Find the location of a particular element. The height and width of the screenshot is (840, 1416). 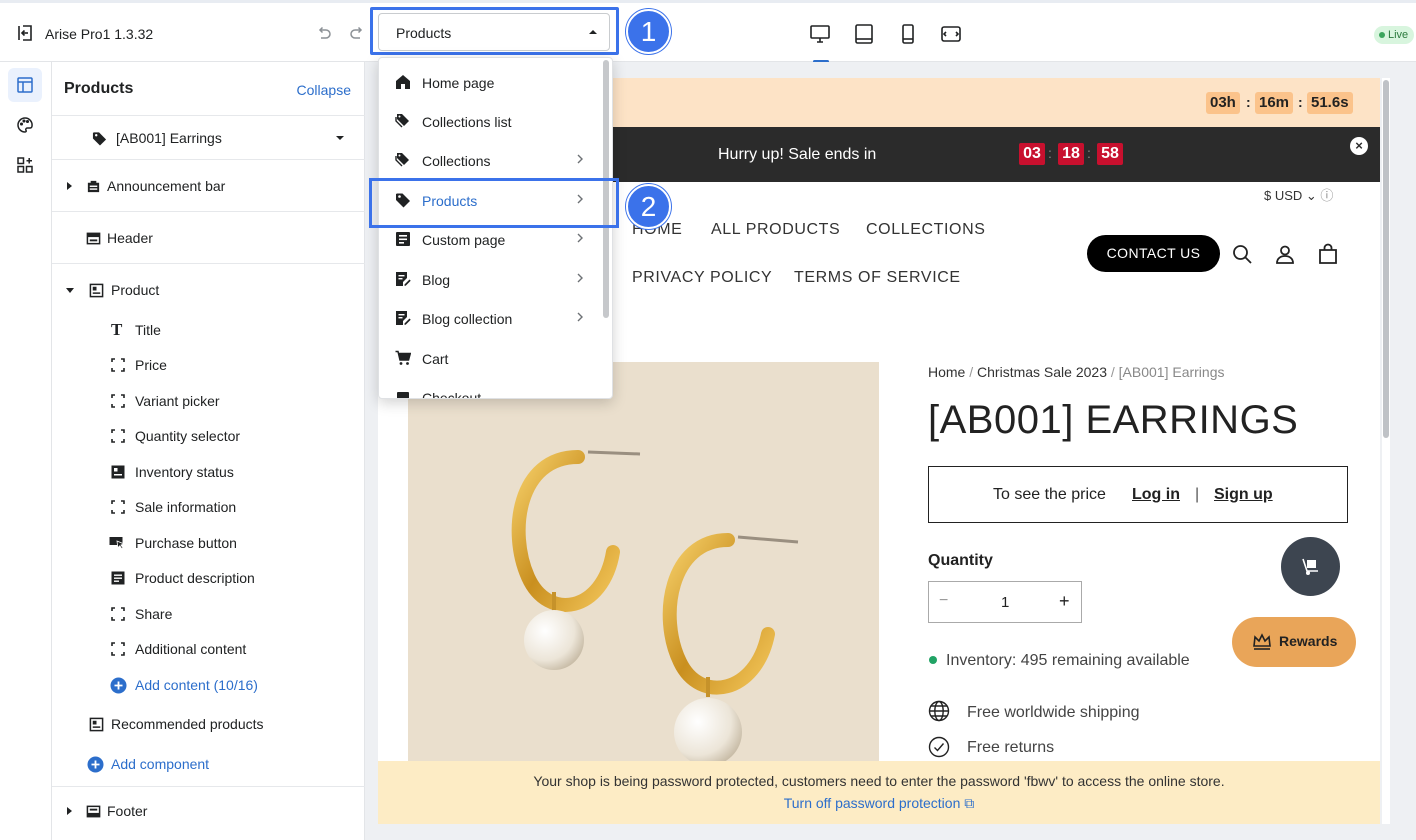

external-link-icon: ⧉ is located at coordinates (969, 803).